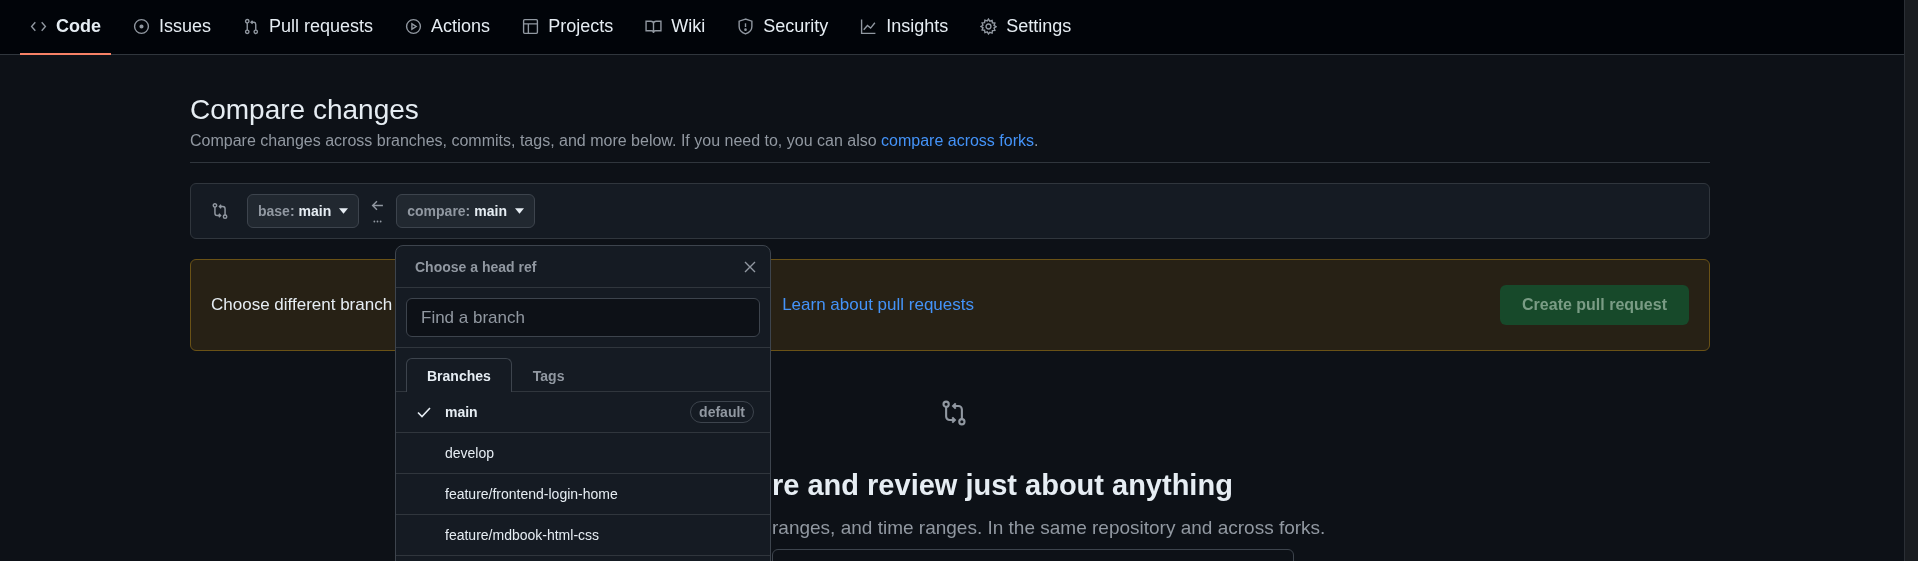  Describe the element at coordinates (583, 412) in the screenshot. I see `branch-item: main default` at that location.